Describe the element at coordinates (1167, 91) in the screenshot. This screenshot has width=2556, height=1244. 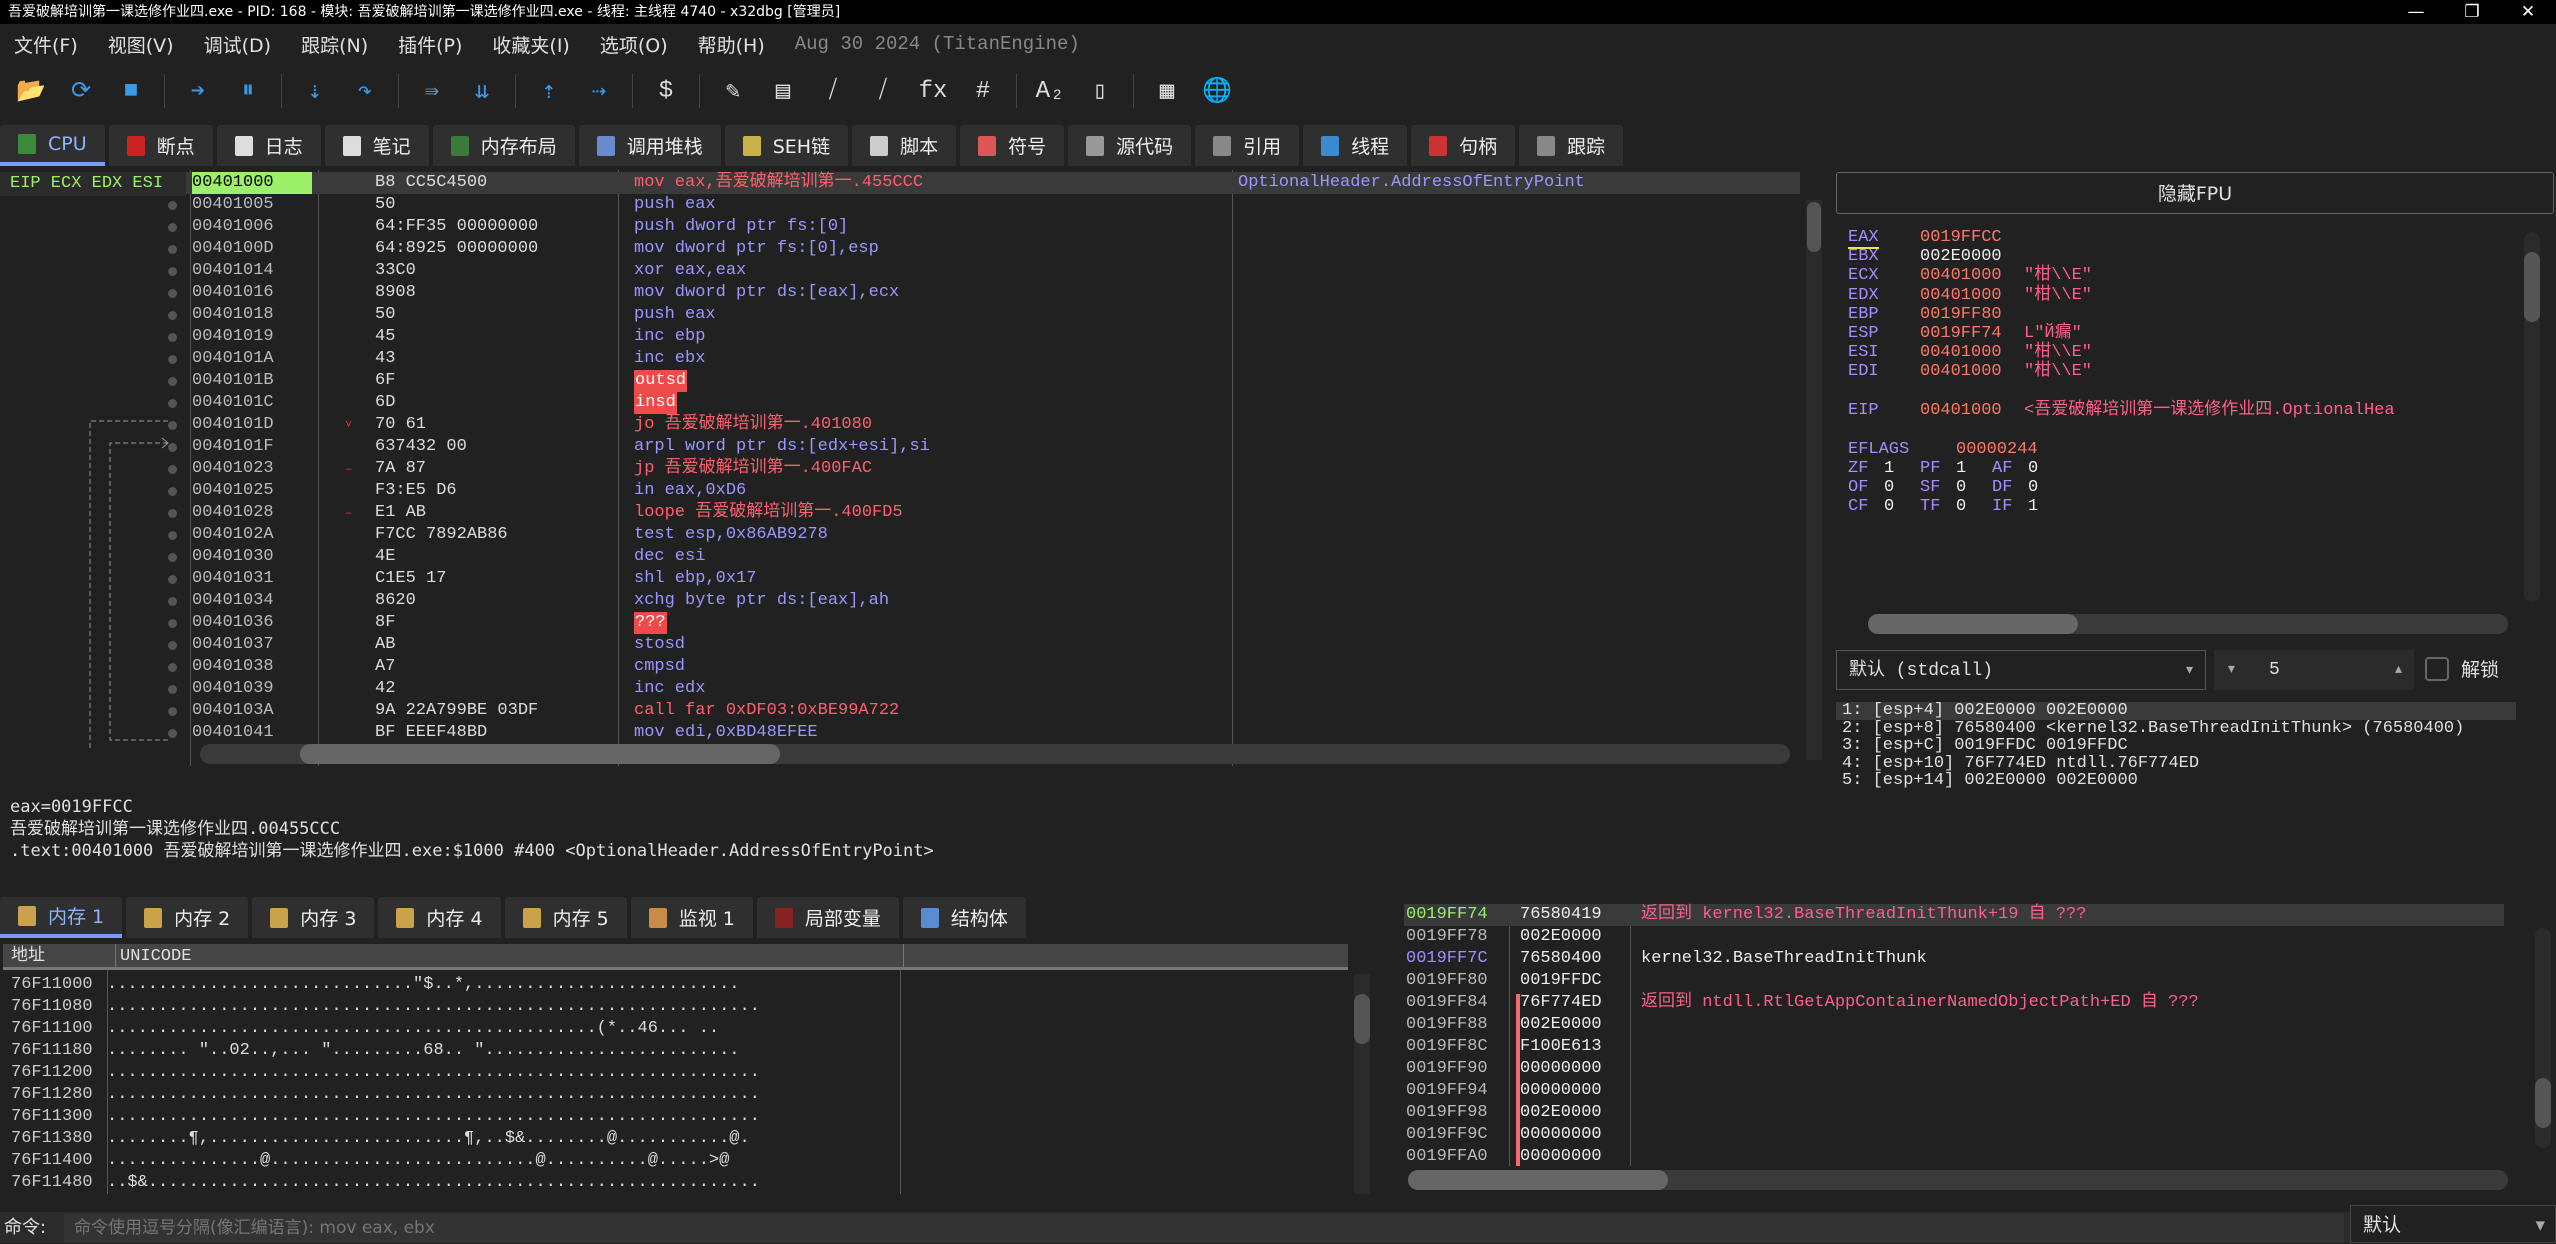
I see `calculator-button: ▦` at that location.